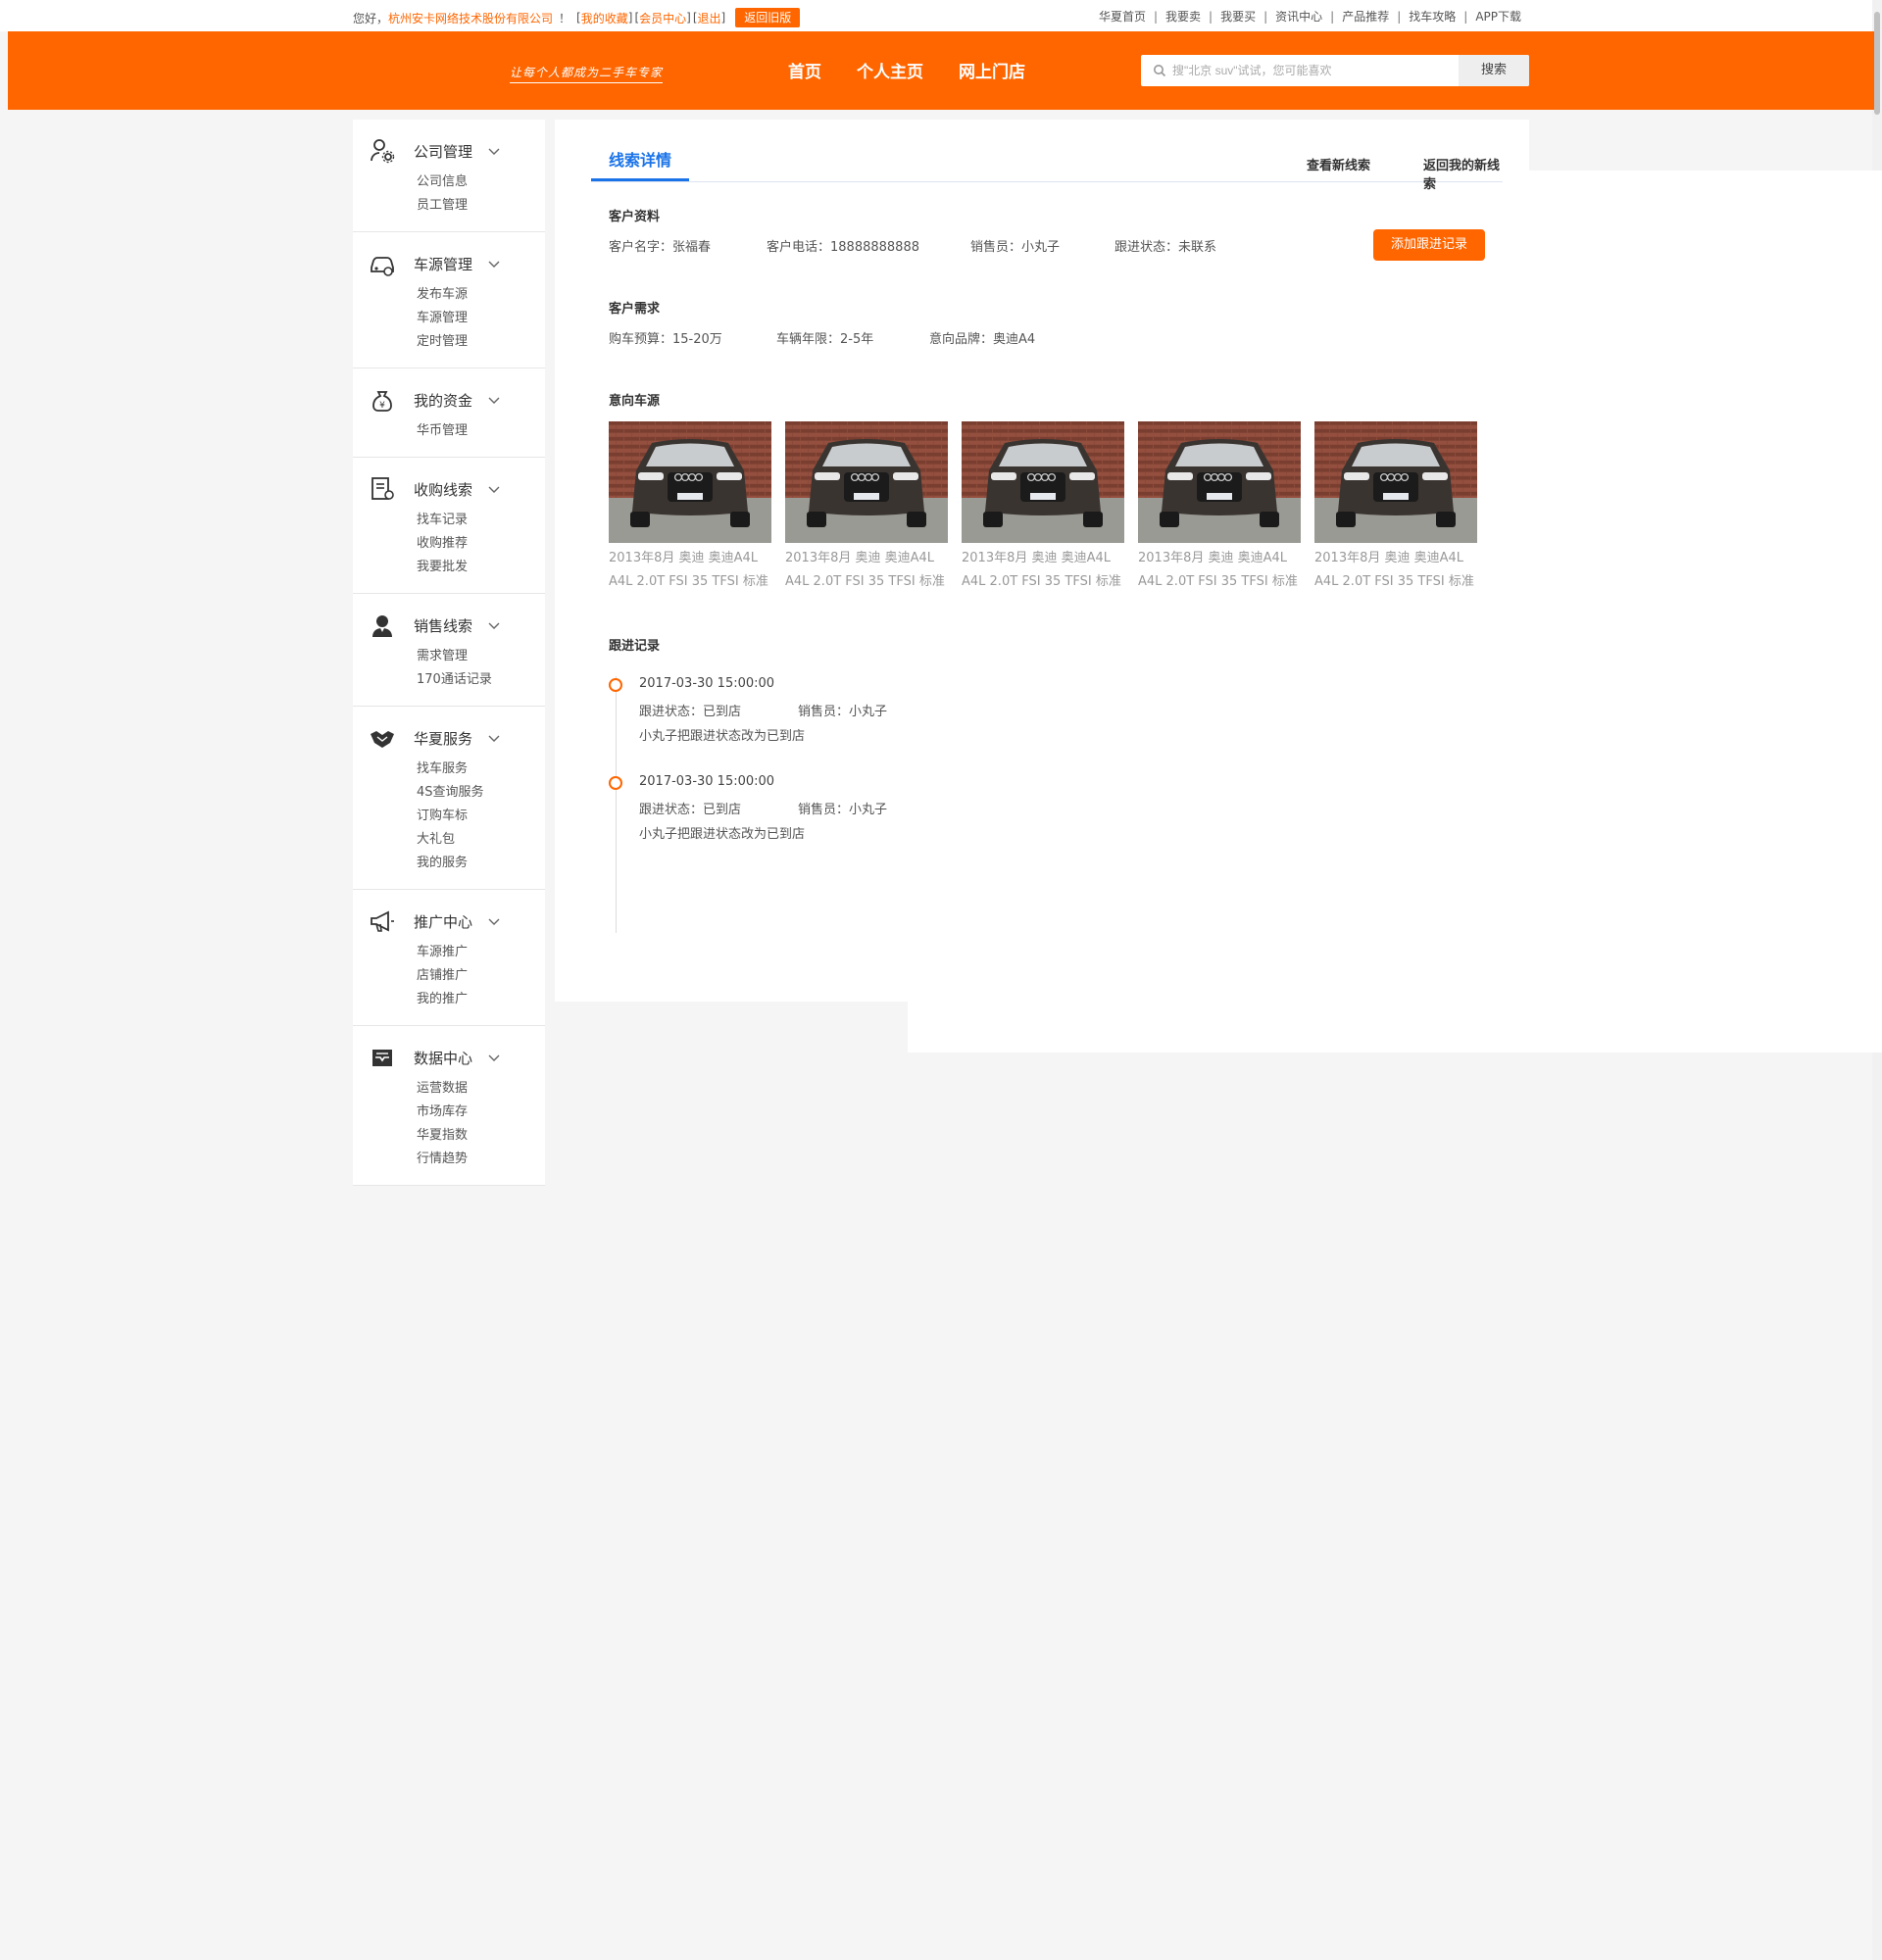  What do you see at coordinates (443, 400) in the screenshot?
I see `sidebar-section-title: 我的资金` at bounding box center [443, 400].